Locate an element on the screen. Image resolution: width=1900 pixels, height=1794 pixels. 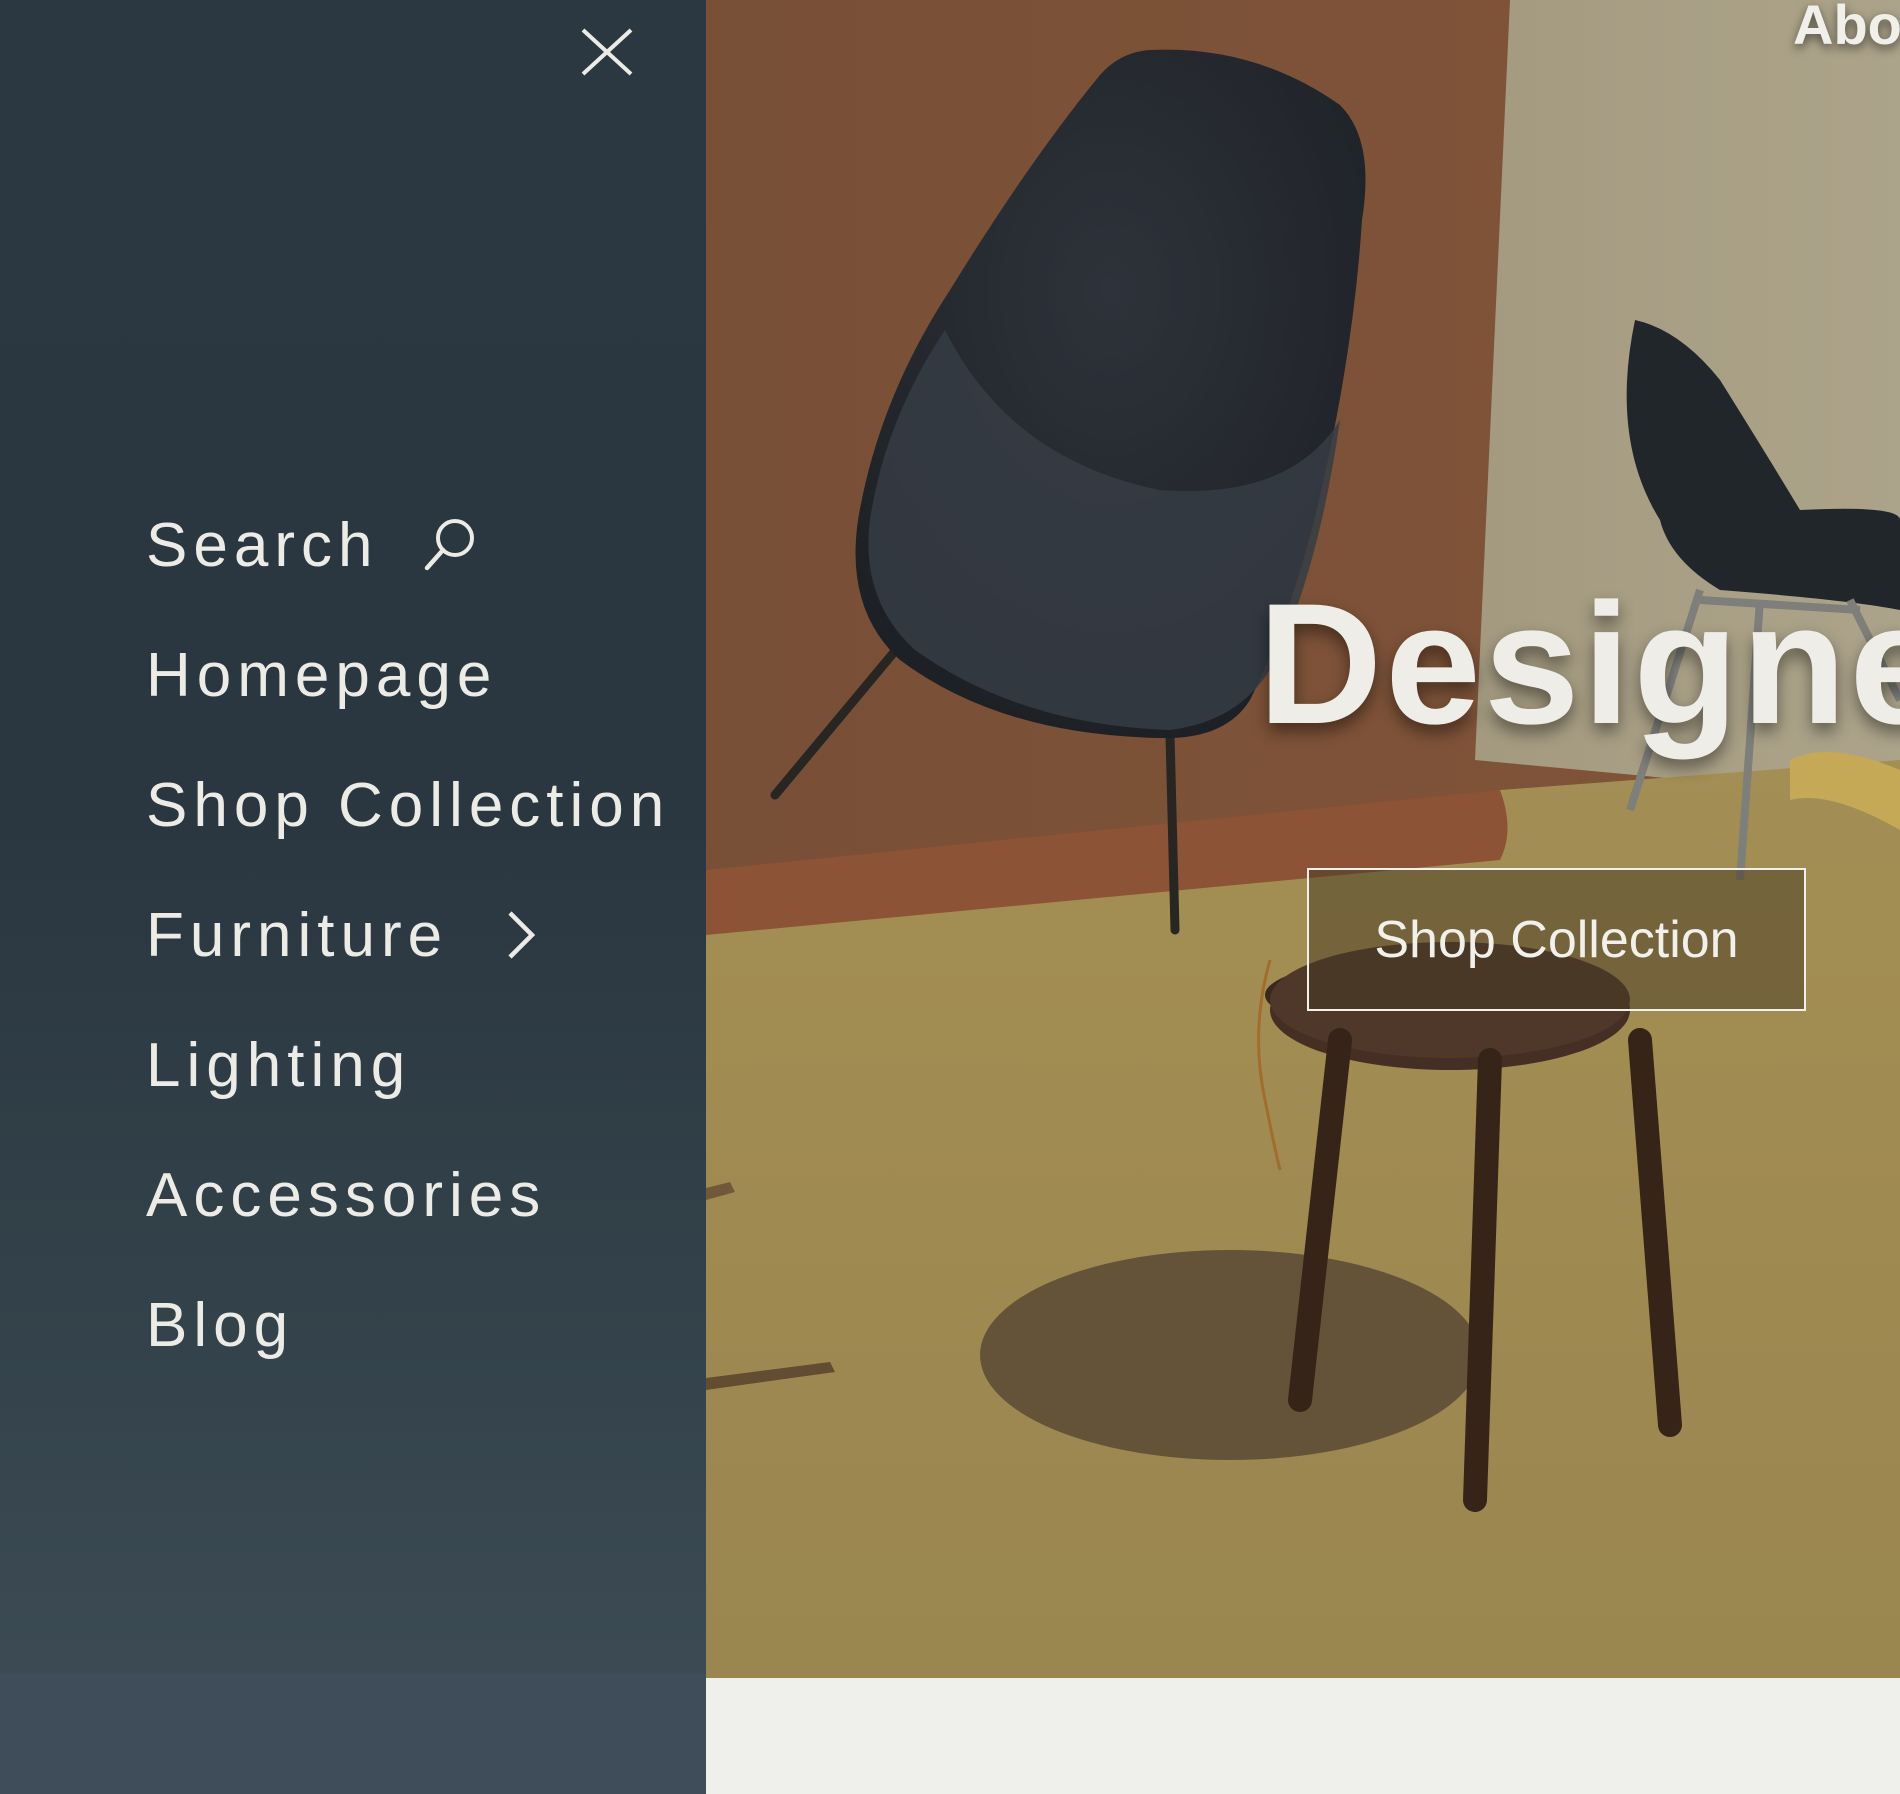
menu-item-label: Lighting is located at coordinates (279, 1065).